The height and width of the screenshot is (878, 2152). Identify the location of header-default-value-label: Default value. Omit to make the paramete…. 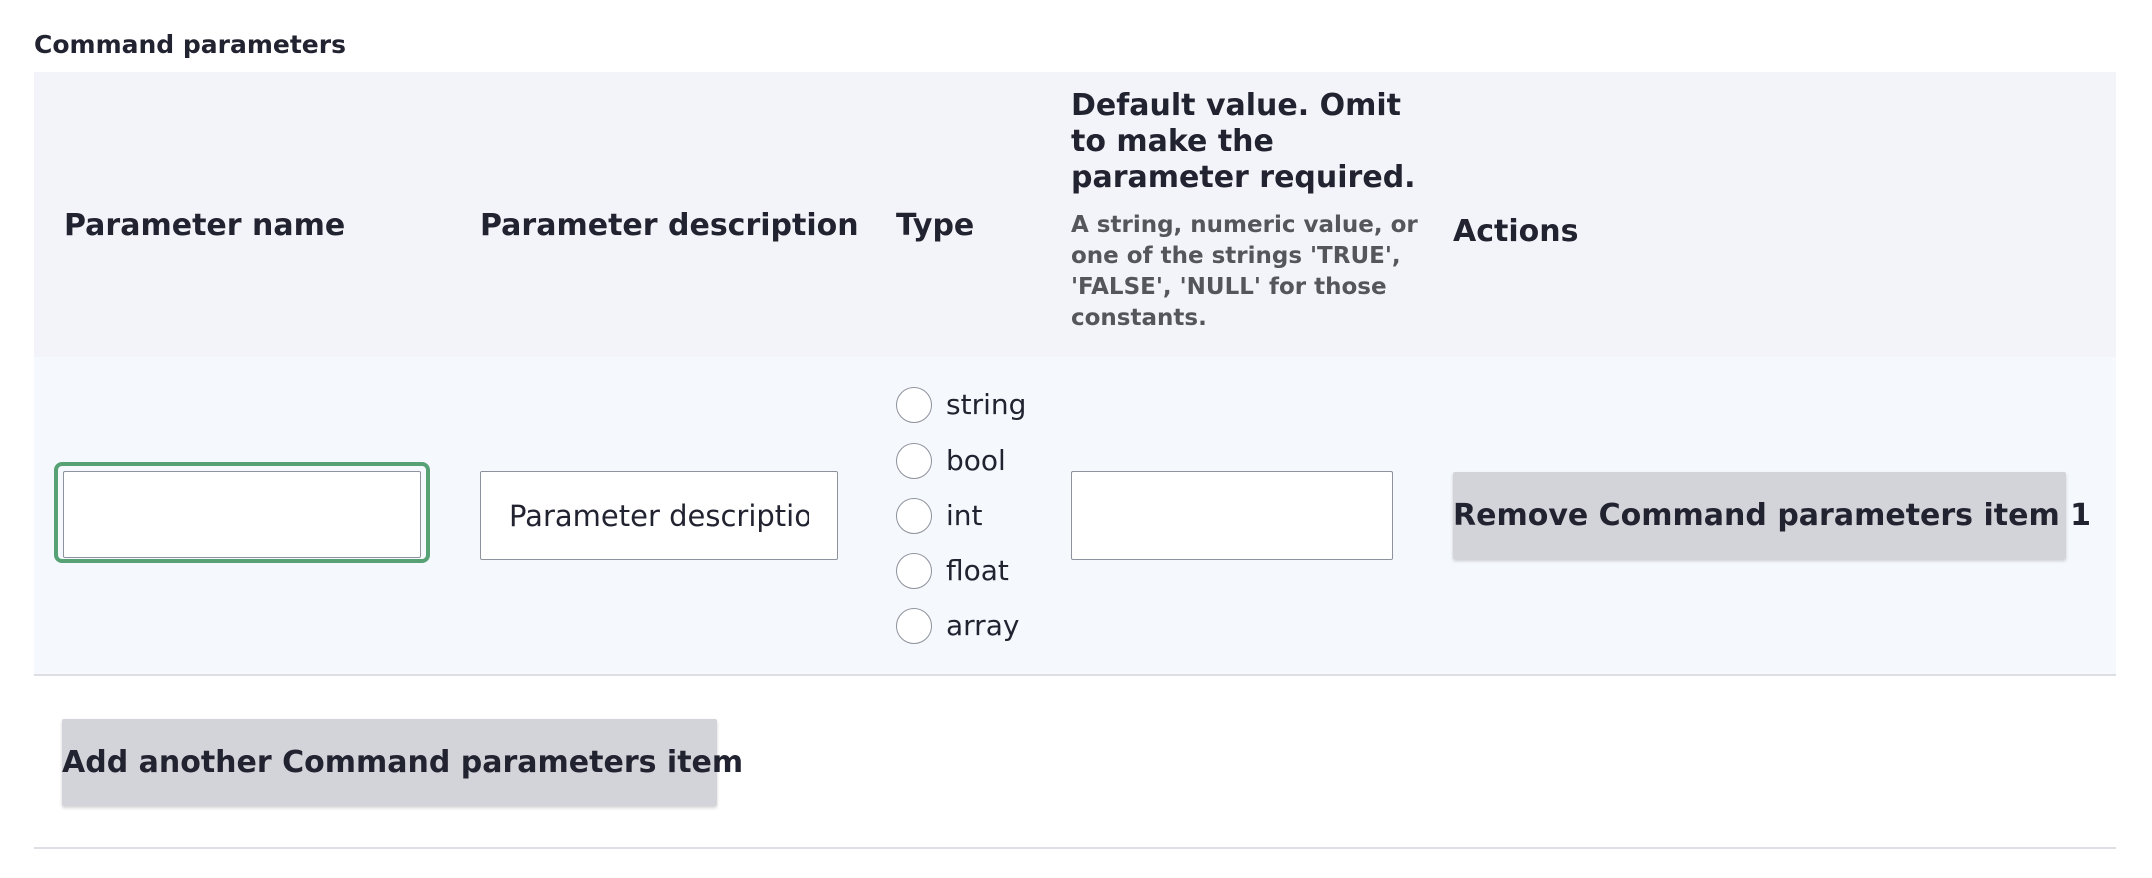
(1243, 141).